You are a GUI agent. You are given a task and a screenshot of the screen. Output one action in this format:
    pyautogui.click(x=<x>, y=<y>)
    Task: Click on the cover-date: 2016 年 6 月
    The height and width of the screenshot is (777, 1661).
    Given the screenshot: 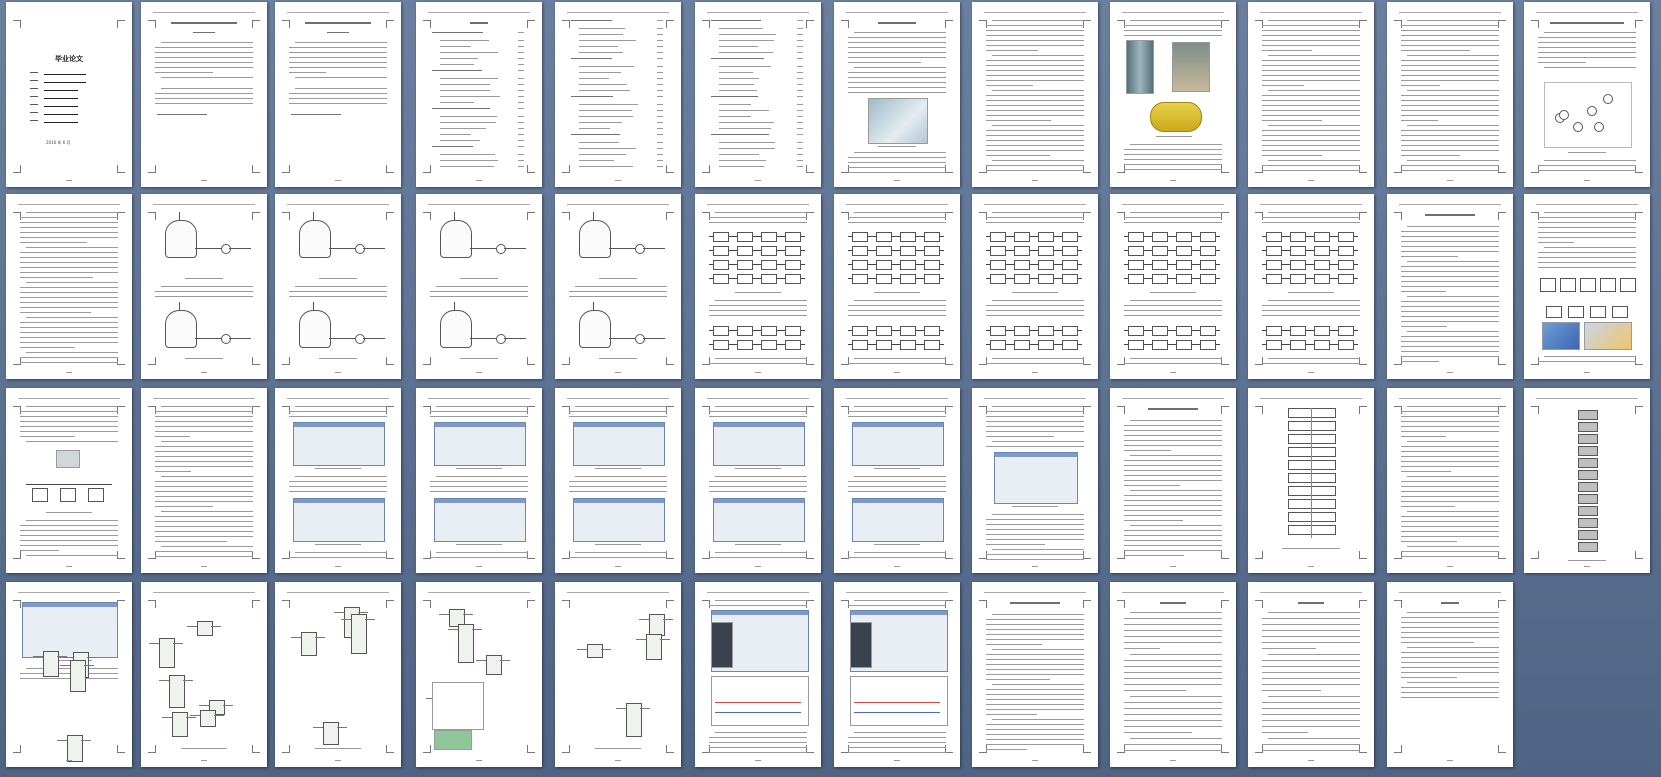 What is the action you would take?
    pyautogui.click(x=58, y=142)
    